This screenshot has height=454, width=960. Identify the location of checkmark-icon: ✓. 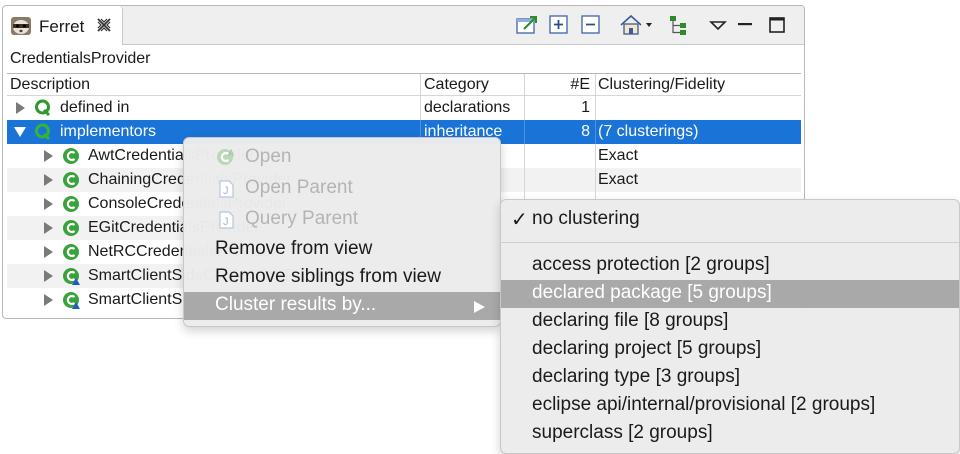
(519, 220).